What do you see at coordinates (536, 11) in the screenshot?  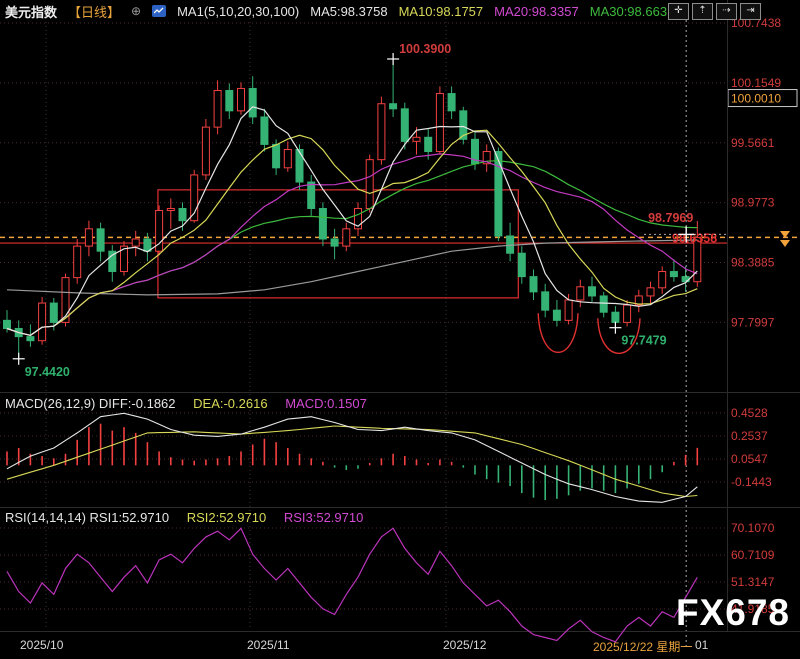 I see `ma20-value: MA20:98.3357` at bounding box center [536, 11].